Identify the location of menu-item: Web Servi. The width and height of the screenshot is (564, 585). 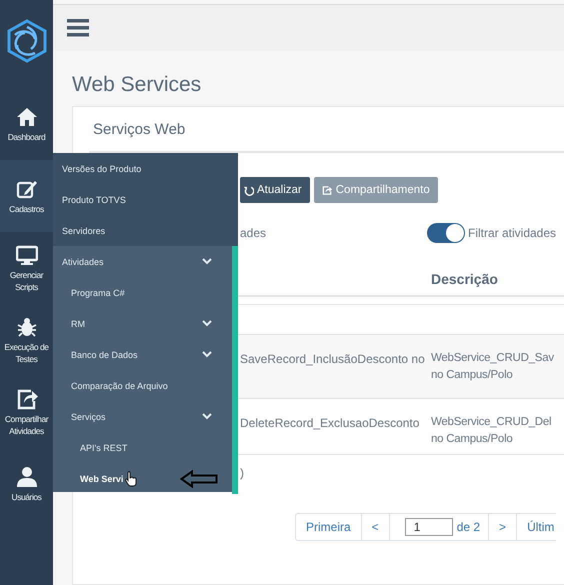
(142, 478).